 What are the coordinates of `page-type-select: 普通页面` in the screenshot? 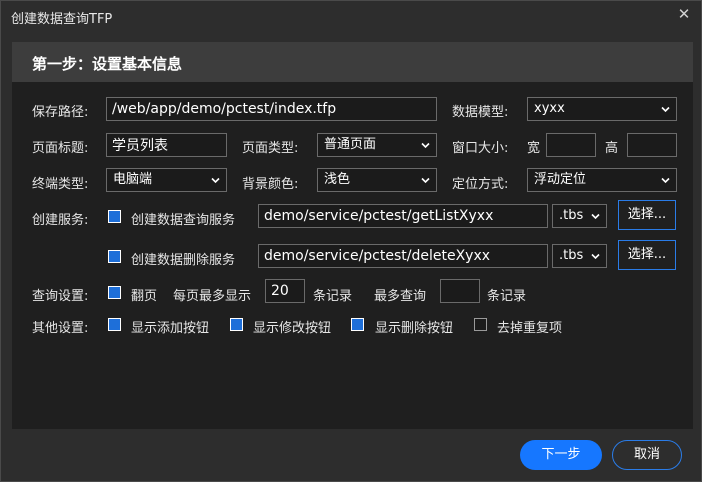 It's located at (377, 145).